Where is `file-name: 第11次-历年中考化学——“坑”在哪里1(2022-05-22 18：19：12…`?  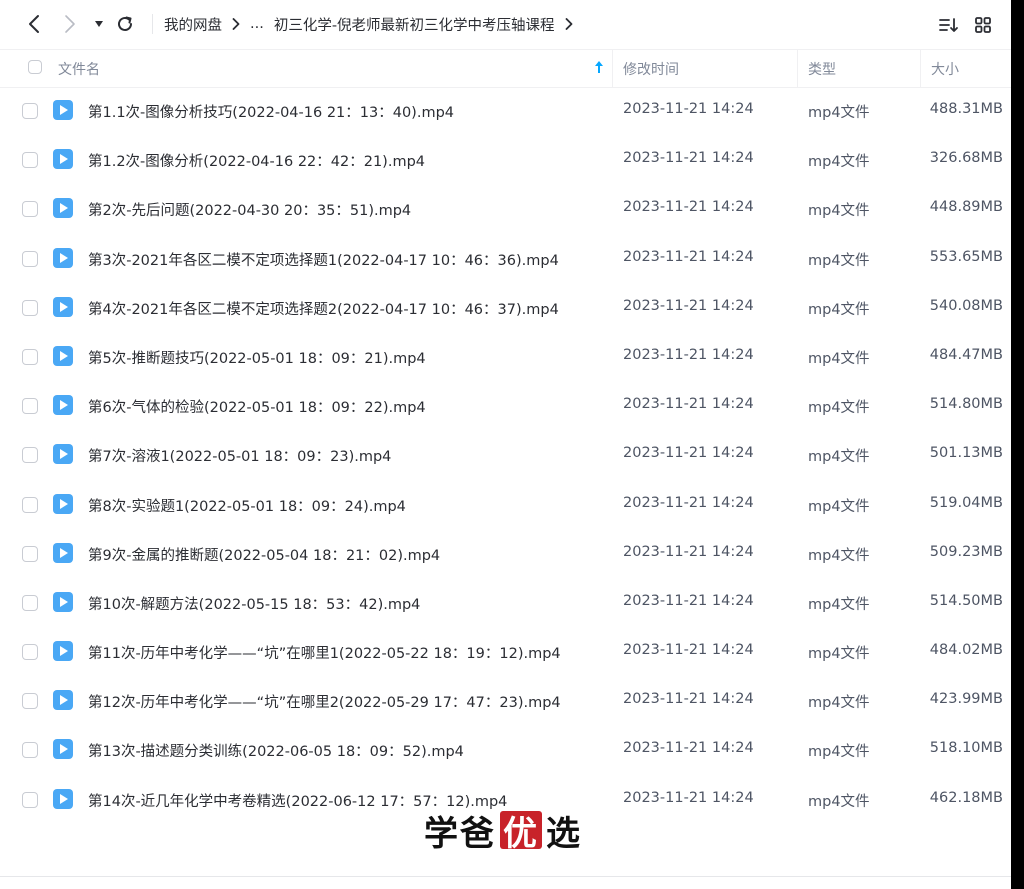
file-name: 第11次-历年中考化学——“坑”在哪里1(2022-05-22 18：19：12… is located at coordinates (324, 652).